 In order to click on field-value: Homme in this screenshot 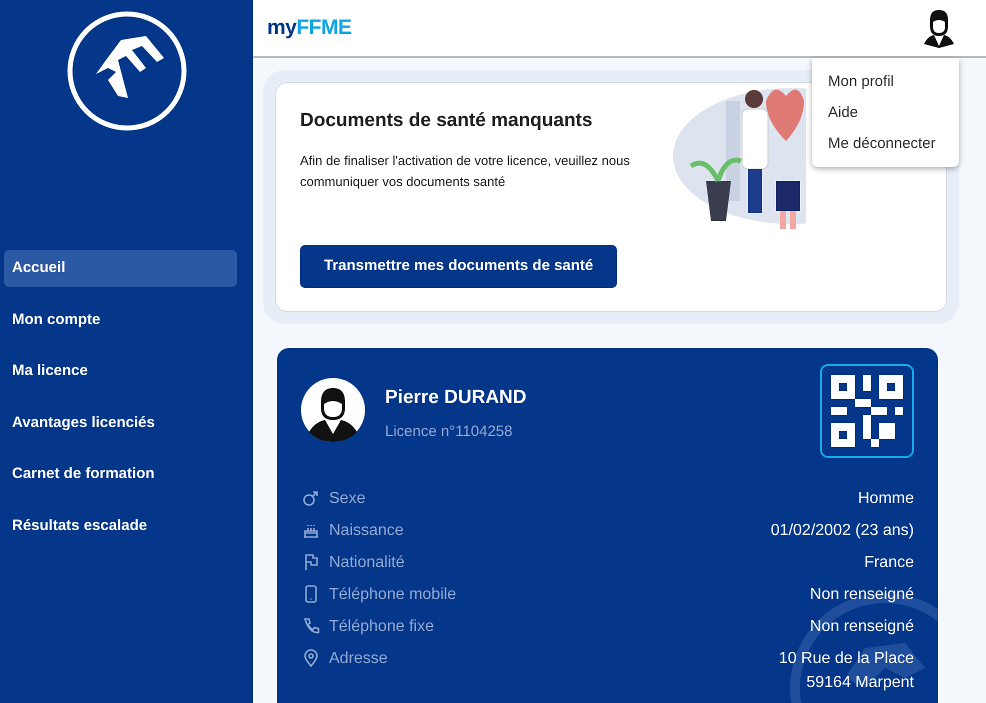, I will do `click(886, 499)`.